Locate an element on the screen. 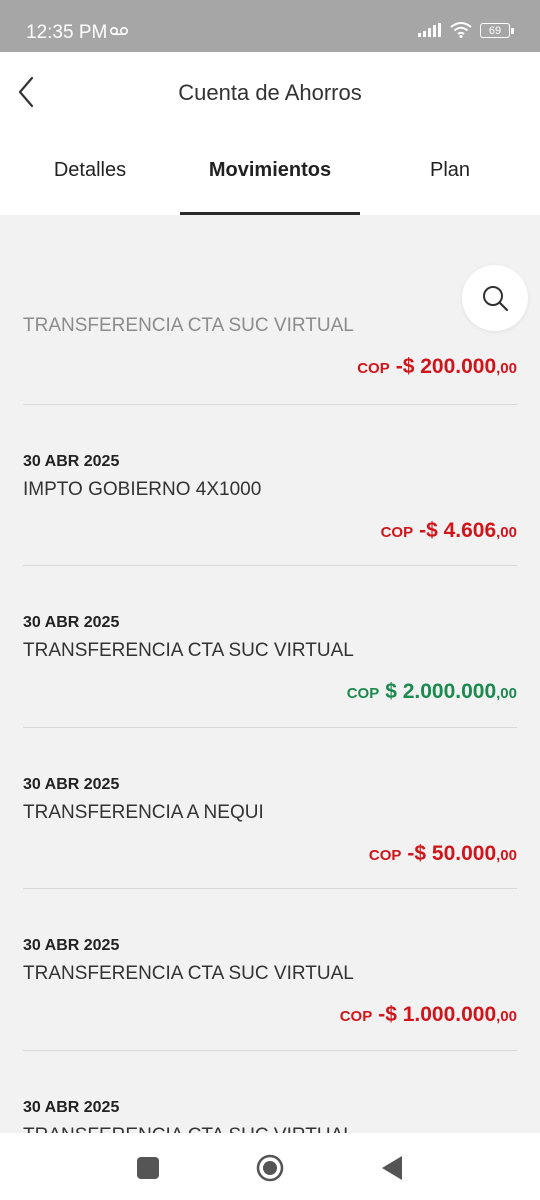 The image size is (540, 1200). tab-movimientos: Movimientos is located at coordinates (270, 178).